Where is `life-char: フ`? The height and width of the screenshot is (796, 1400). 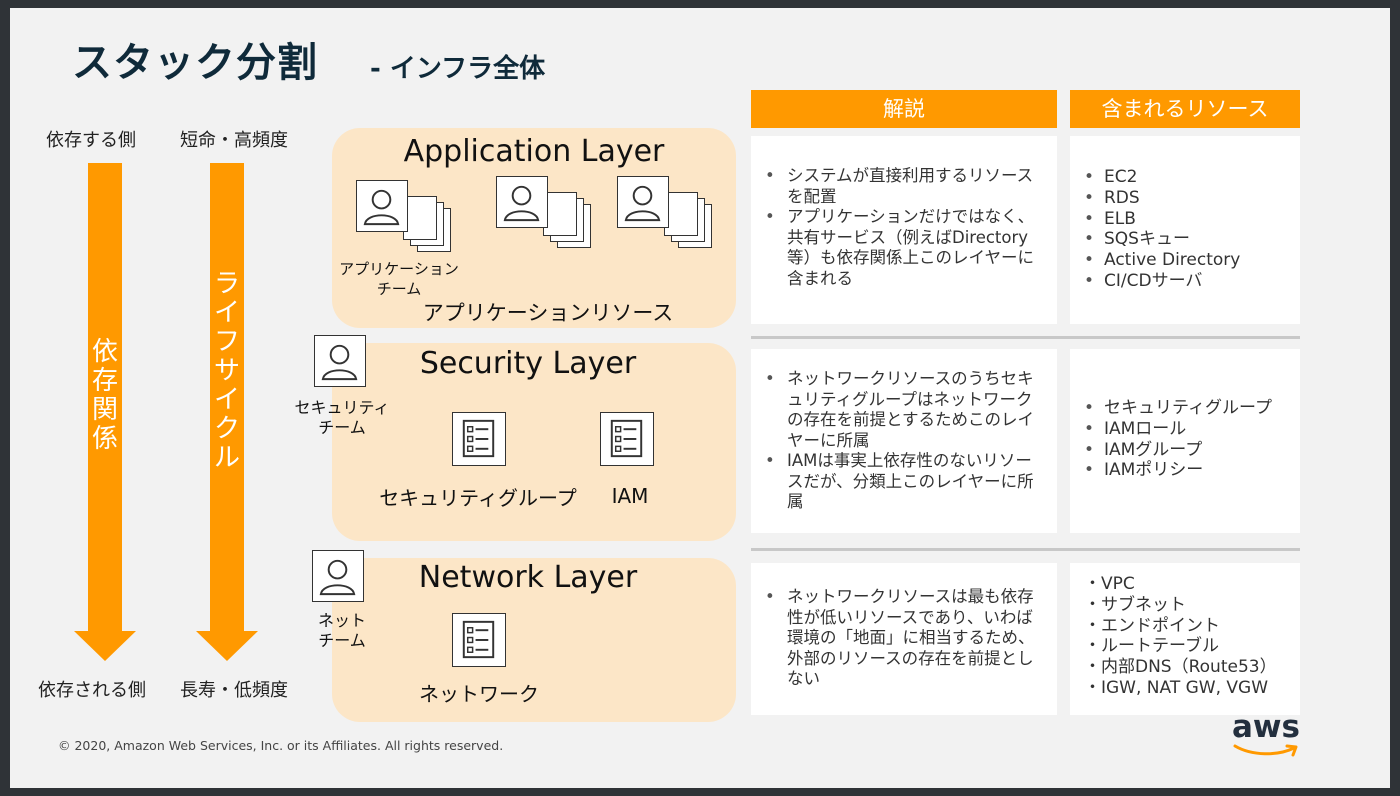
life-char: フ is located at coordinates (226, 342).